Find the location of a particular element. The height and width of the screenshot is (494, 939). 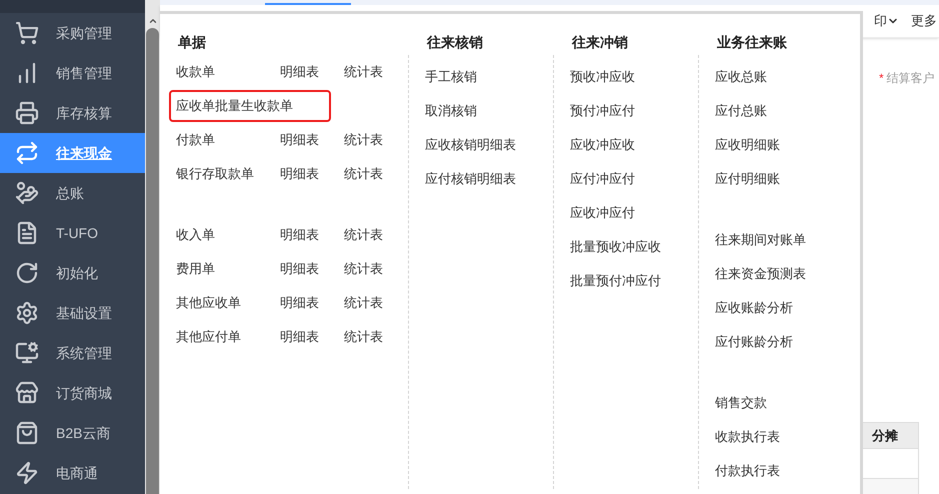

menu-item: 付款单 is located at coordinates (228, 140).